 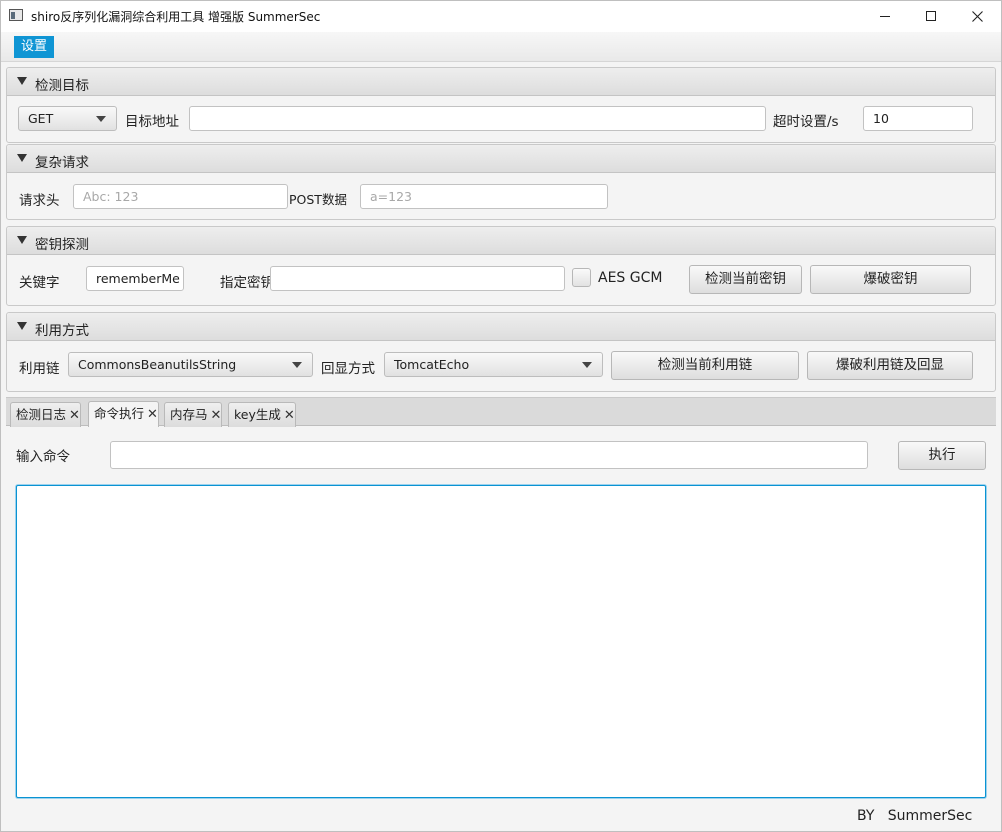 I want to click on footer-text: BY SummerSec, so click(x=915, y=816).